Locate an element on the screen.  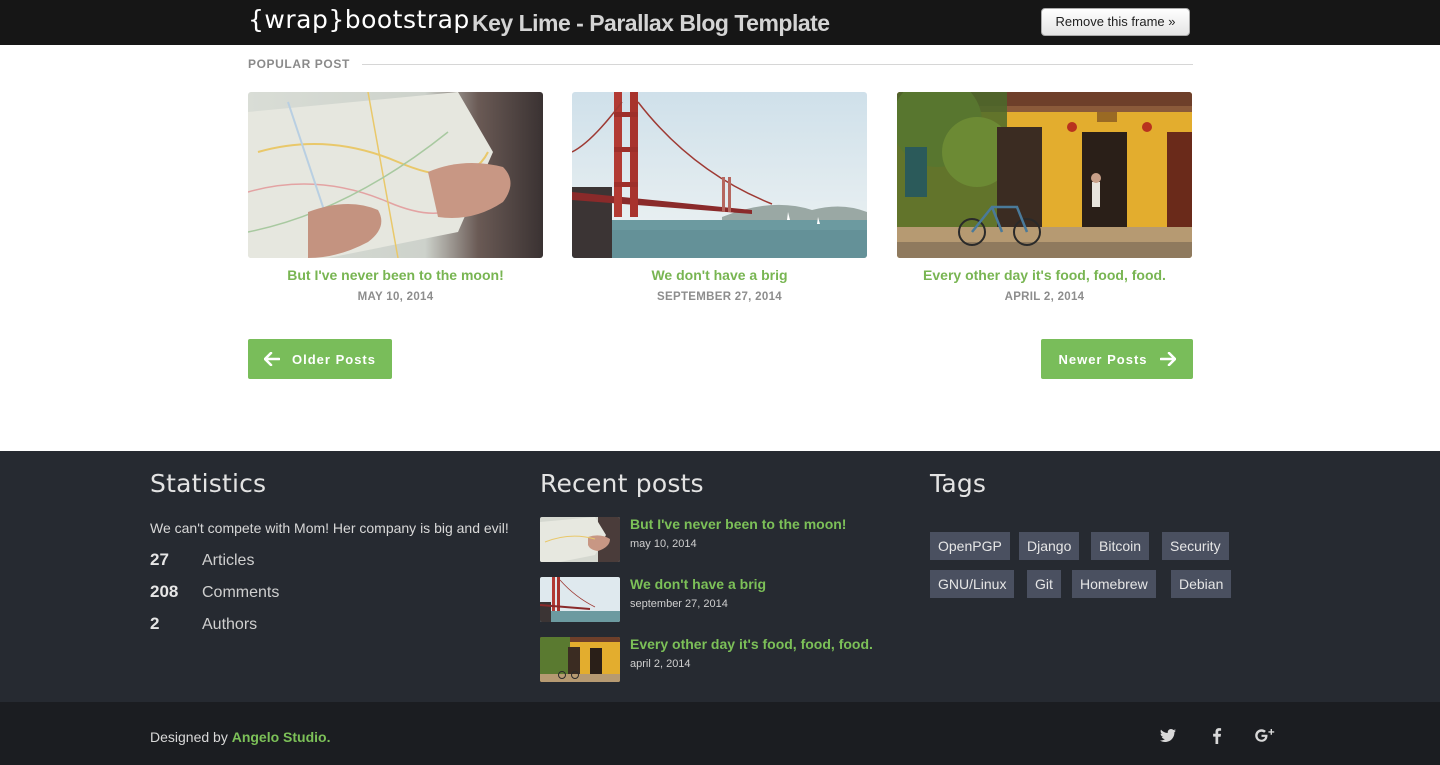
recent-post-title: Every other day it's food, food, food. is located at coordinates (751, 644).